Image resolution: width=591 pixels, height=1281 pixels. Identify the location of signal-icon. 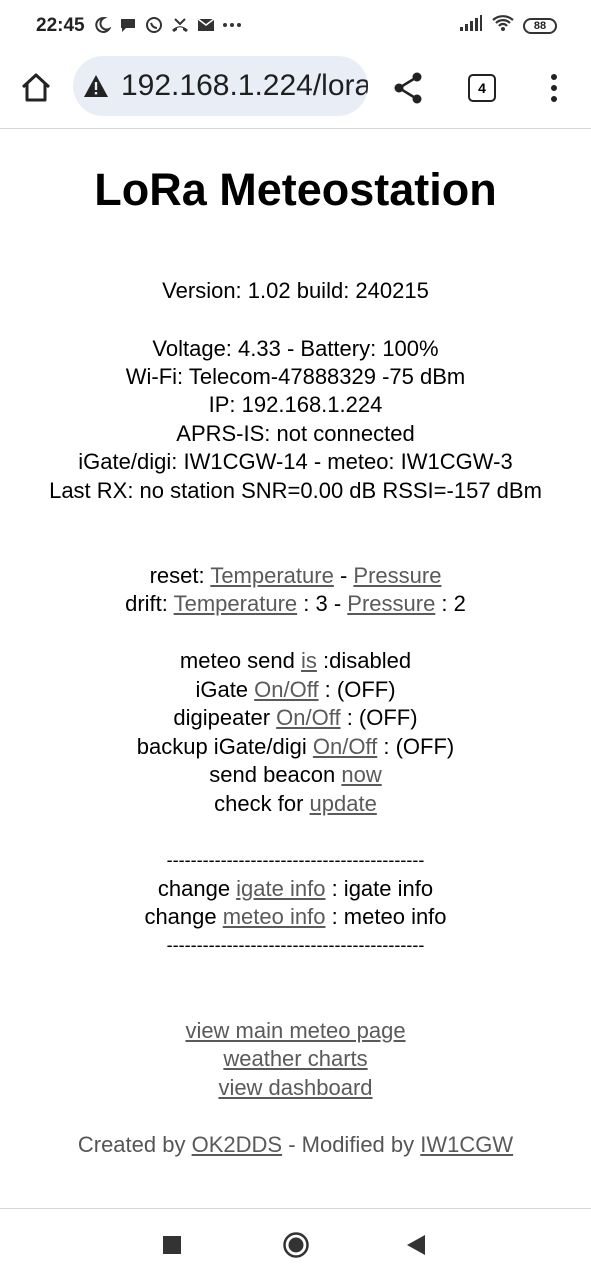
(471, 25).